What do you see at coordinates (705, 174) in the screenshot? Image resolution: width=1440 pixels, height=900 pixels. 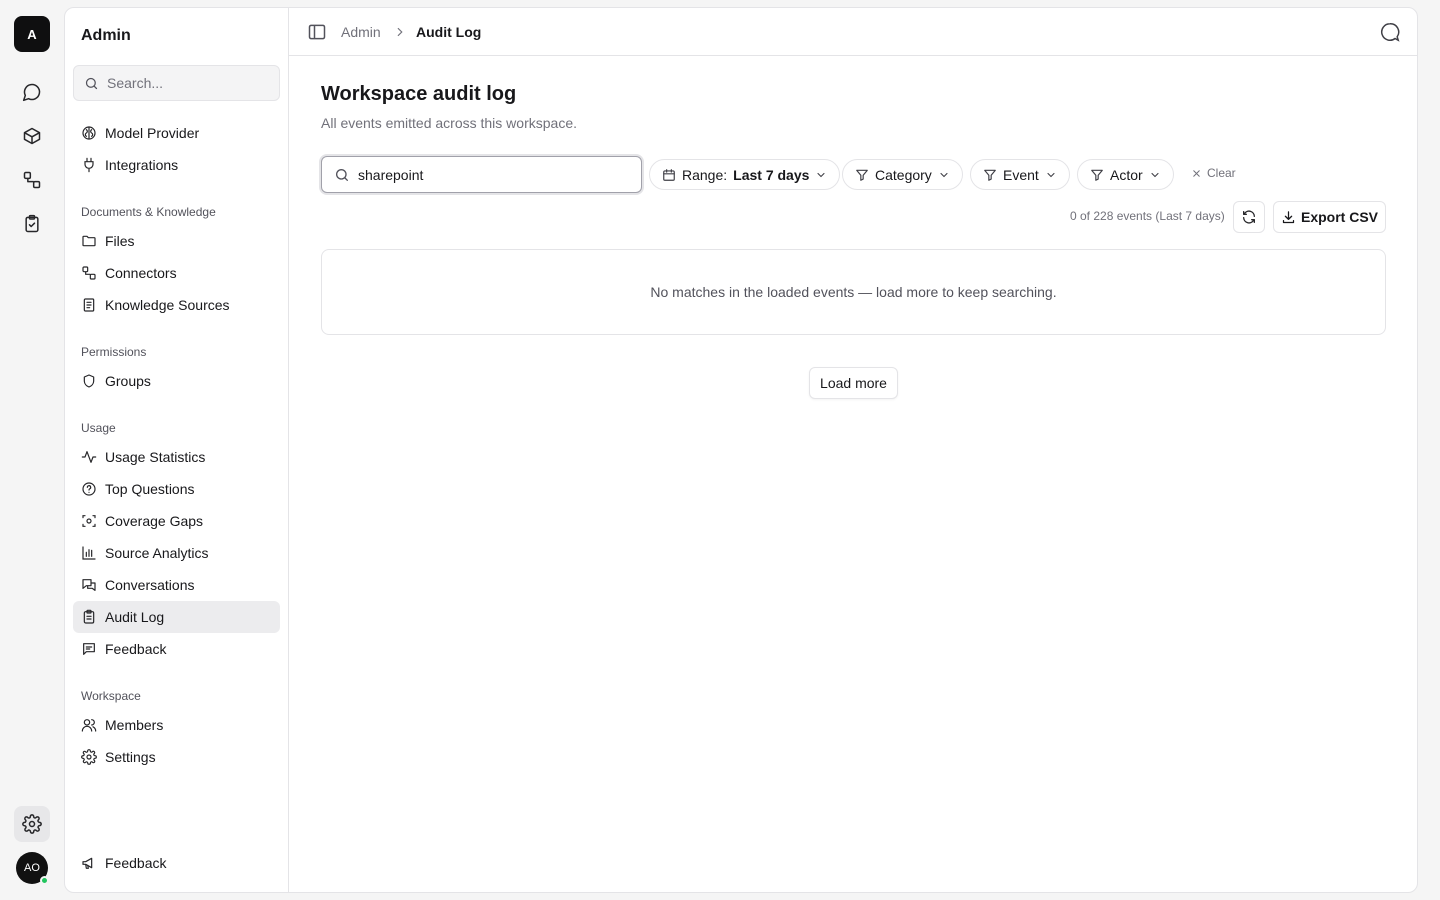 I see `range-label: Range:` at bounding box center [705, 174].